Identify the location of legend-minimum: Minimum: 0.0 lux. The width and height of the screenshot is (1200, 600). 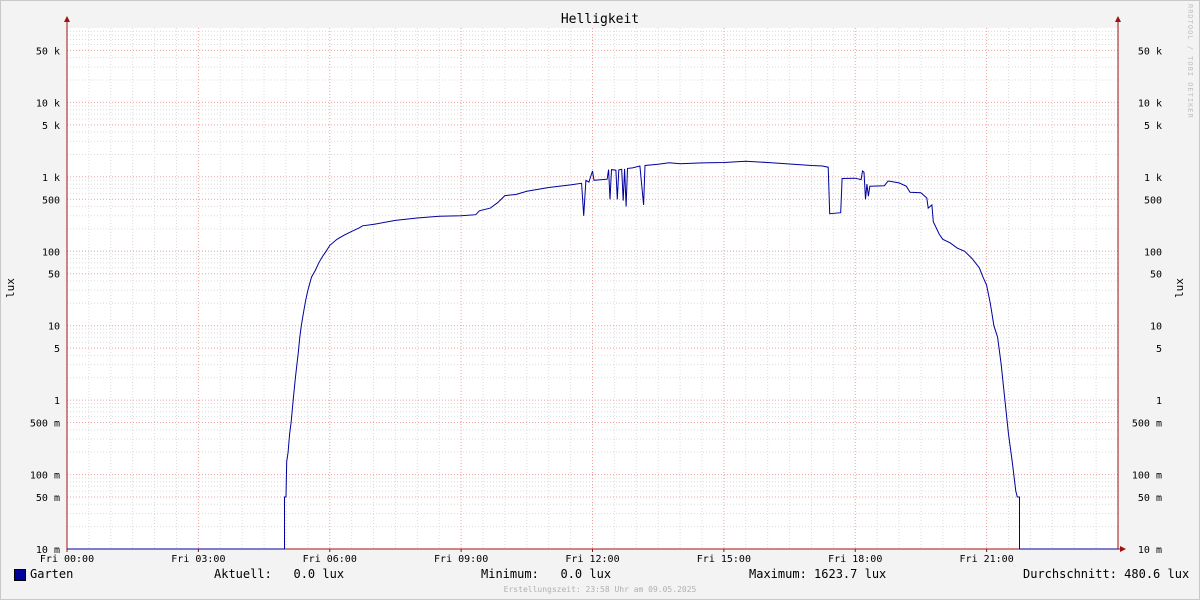
(546, 574).